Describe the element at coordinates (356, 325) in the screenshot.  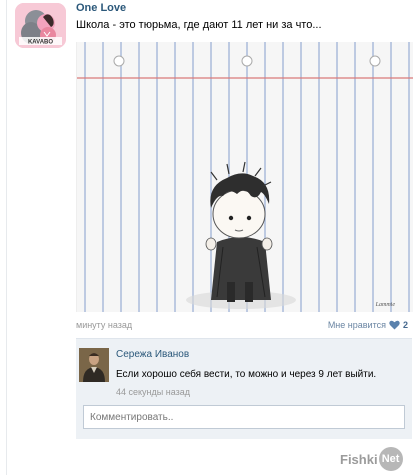
I see `like-label: Мне нравится` at that location.